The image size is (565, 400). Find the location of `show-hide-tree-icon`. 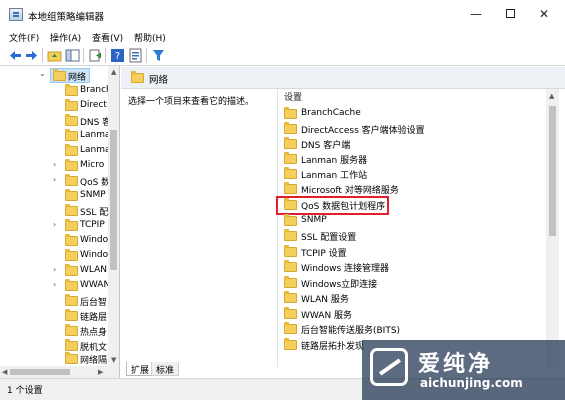

show-hide-tree-icon is located at coordinates (72, 55).